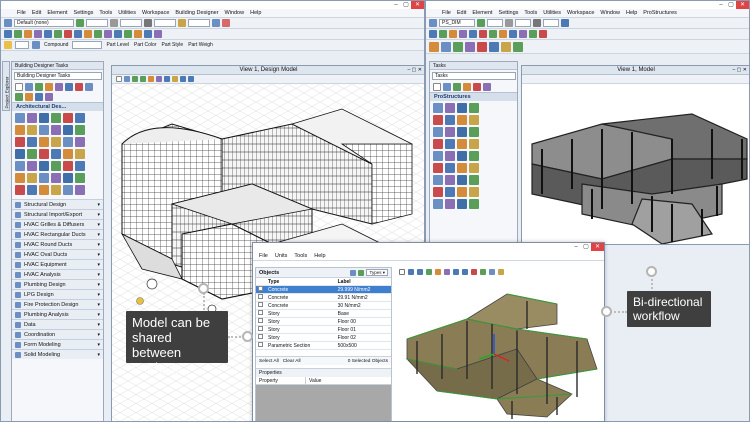  I want to click on select-arrow-icon, so click(19, 87).